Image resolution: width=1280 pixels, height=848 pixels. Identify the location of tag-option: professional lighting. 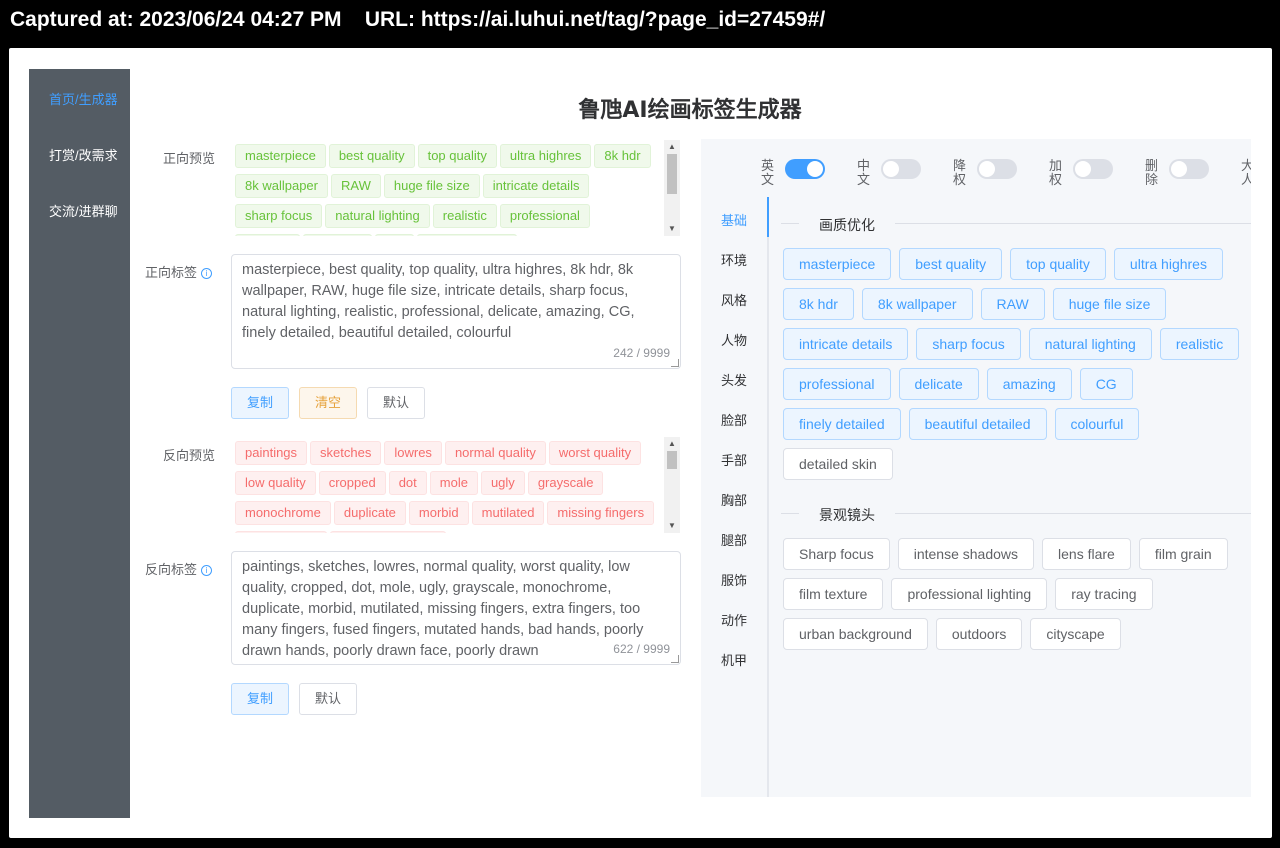
(969, 594).